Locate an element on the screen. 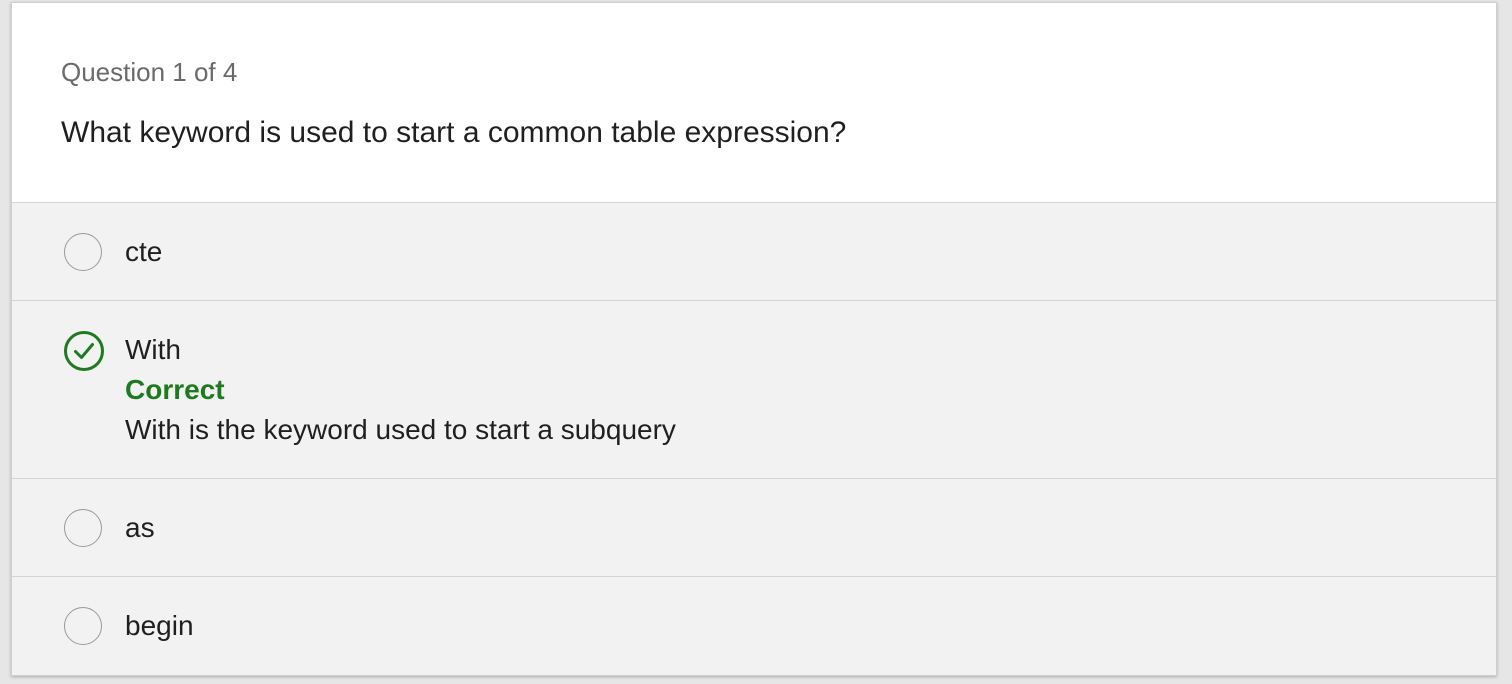 The height and width of the screenshot is (684, 1512). option-cte: cte is located at coordinates (754, 252).